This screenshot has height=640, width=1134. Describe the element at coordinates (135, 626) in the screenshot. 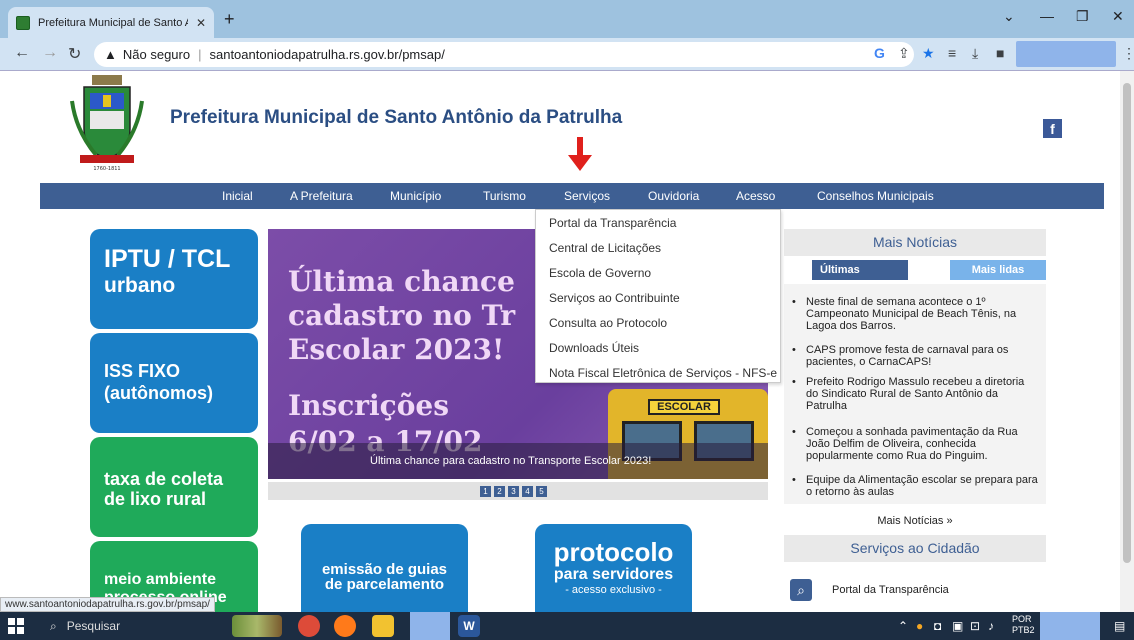

I see `taskbar-search: ⌕ Pesquisar` at that location.